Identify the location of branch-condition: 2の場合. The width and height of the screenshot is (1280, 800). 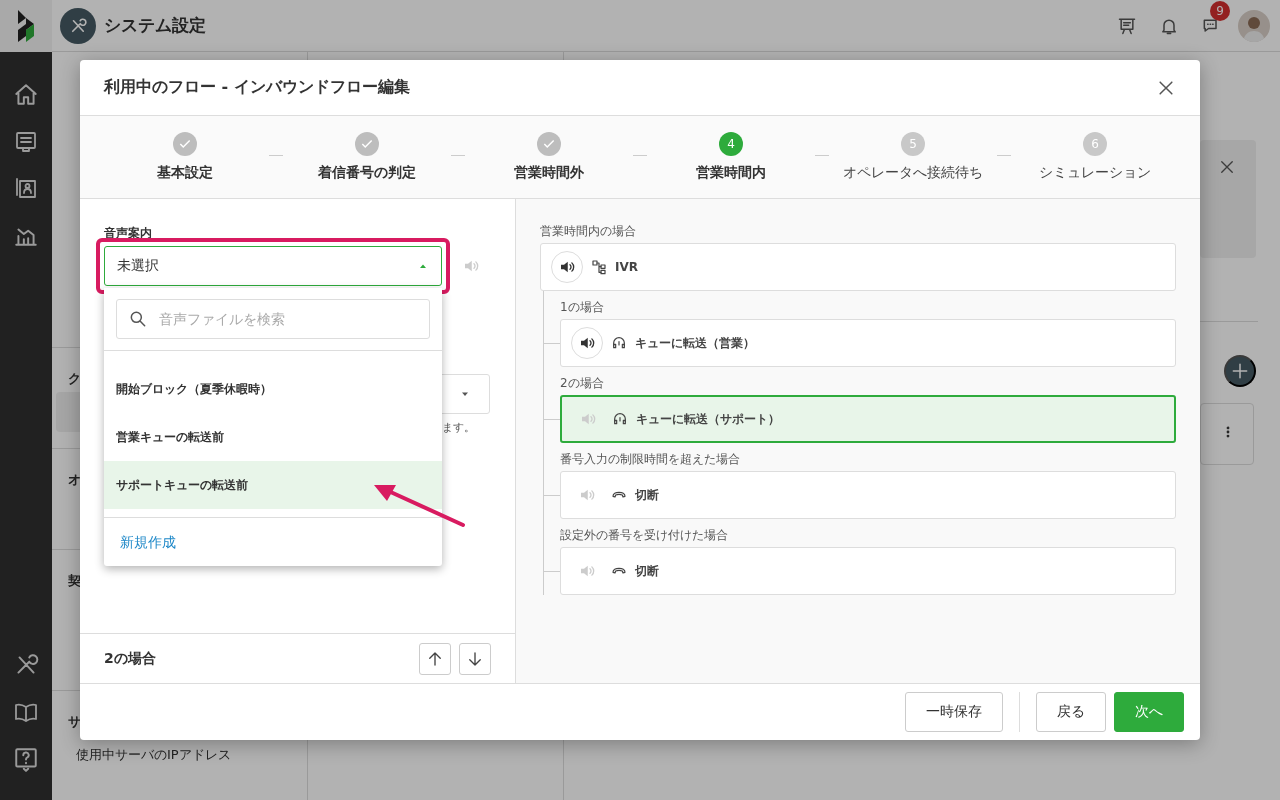
(582, 383).